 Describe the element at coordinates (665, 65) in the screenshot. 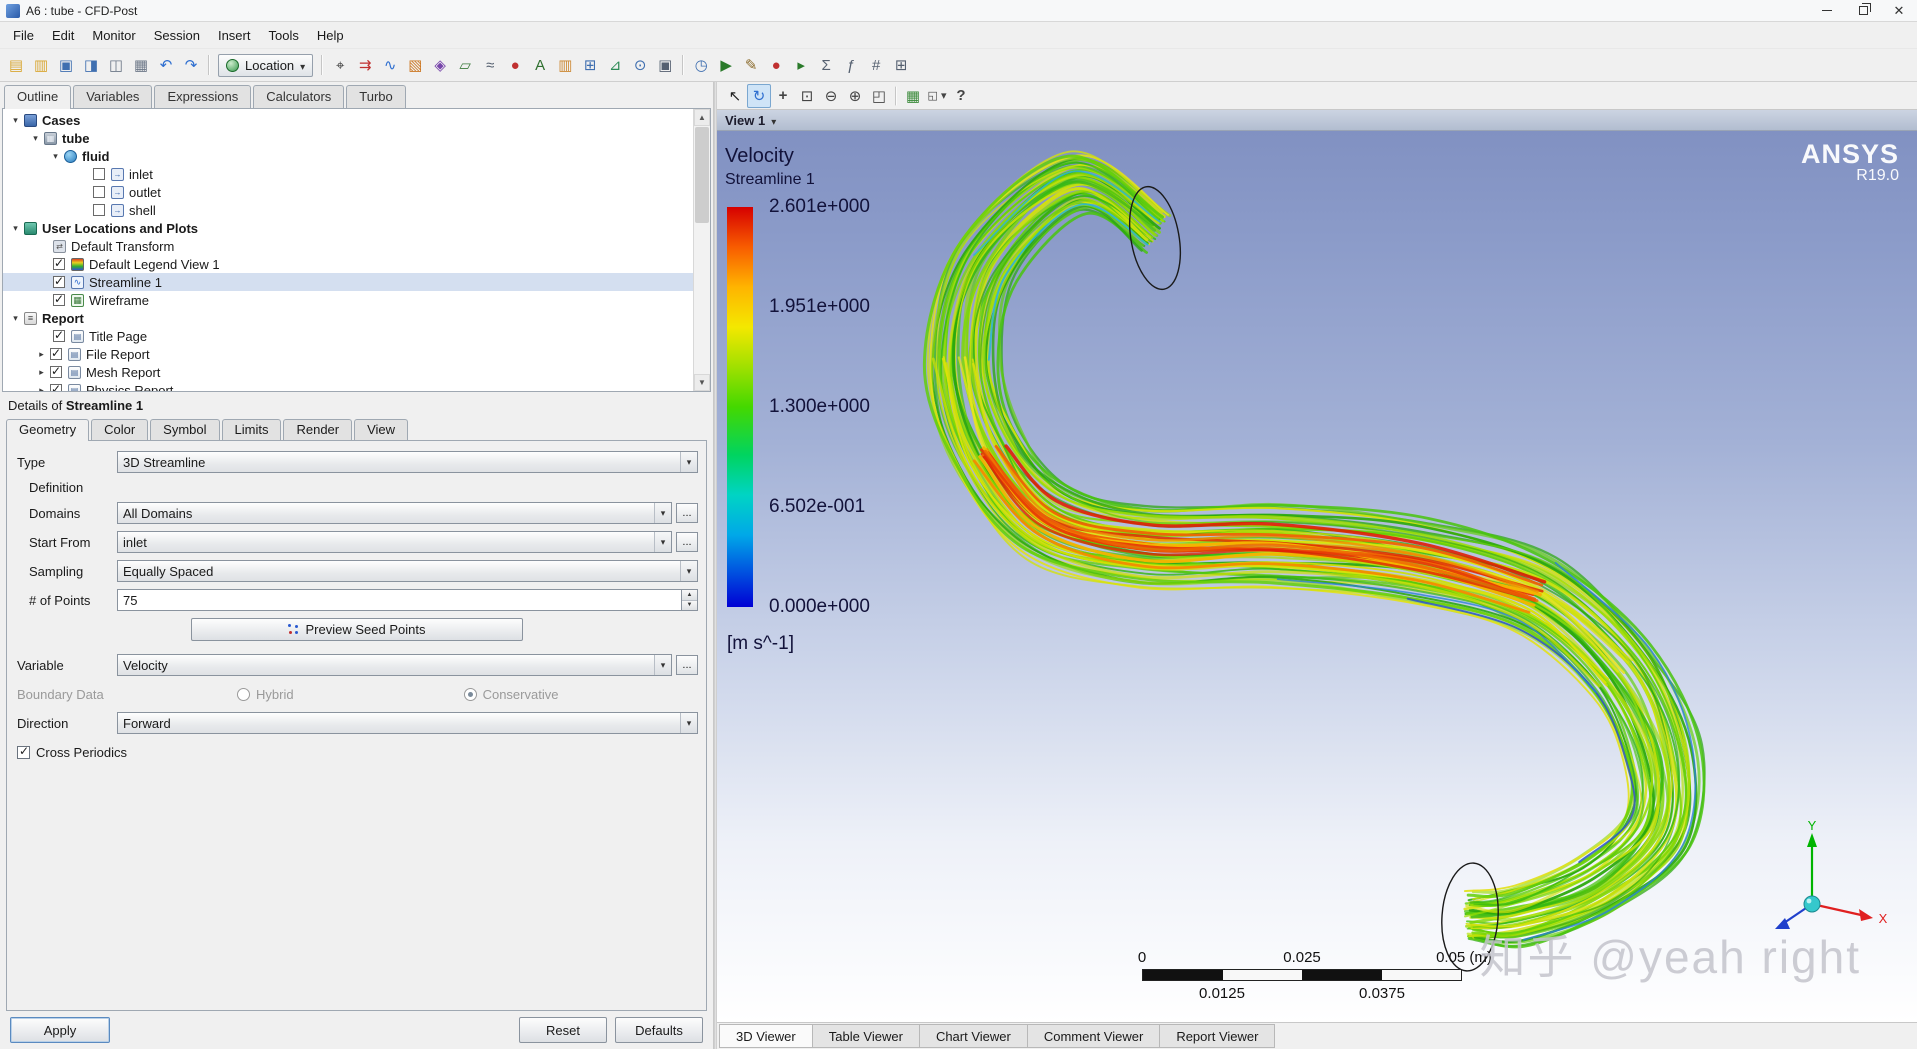

I see `figure-icon: ▣` at that location.